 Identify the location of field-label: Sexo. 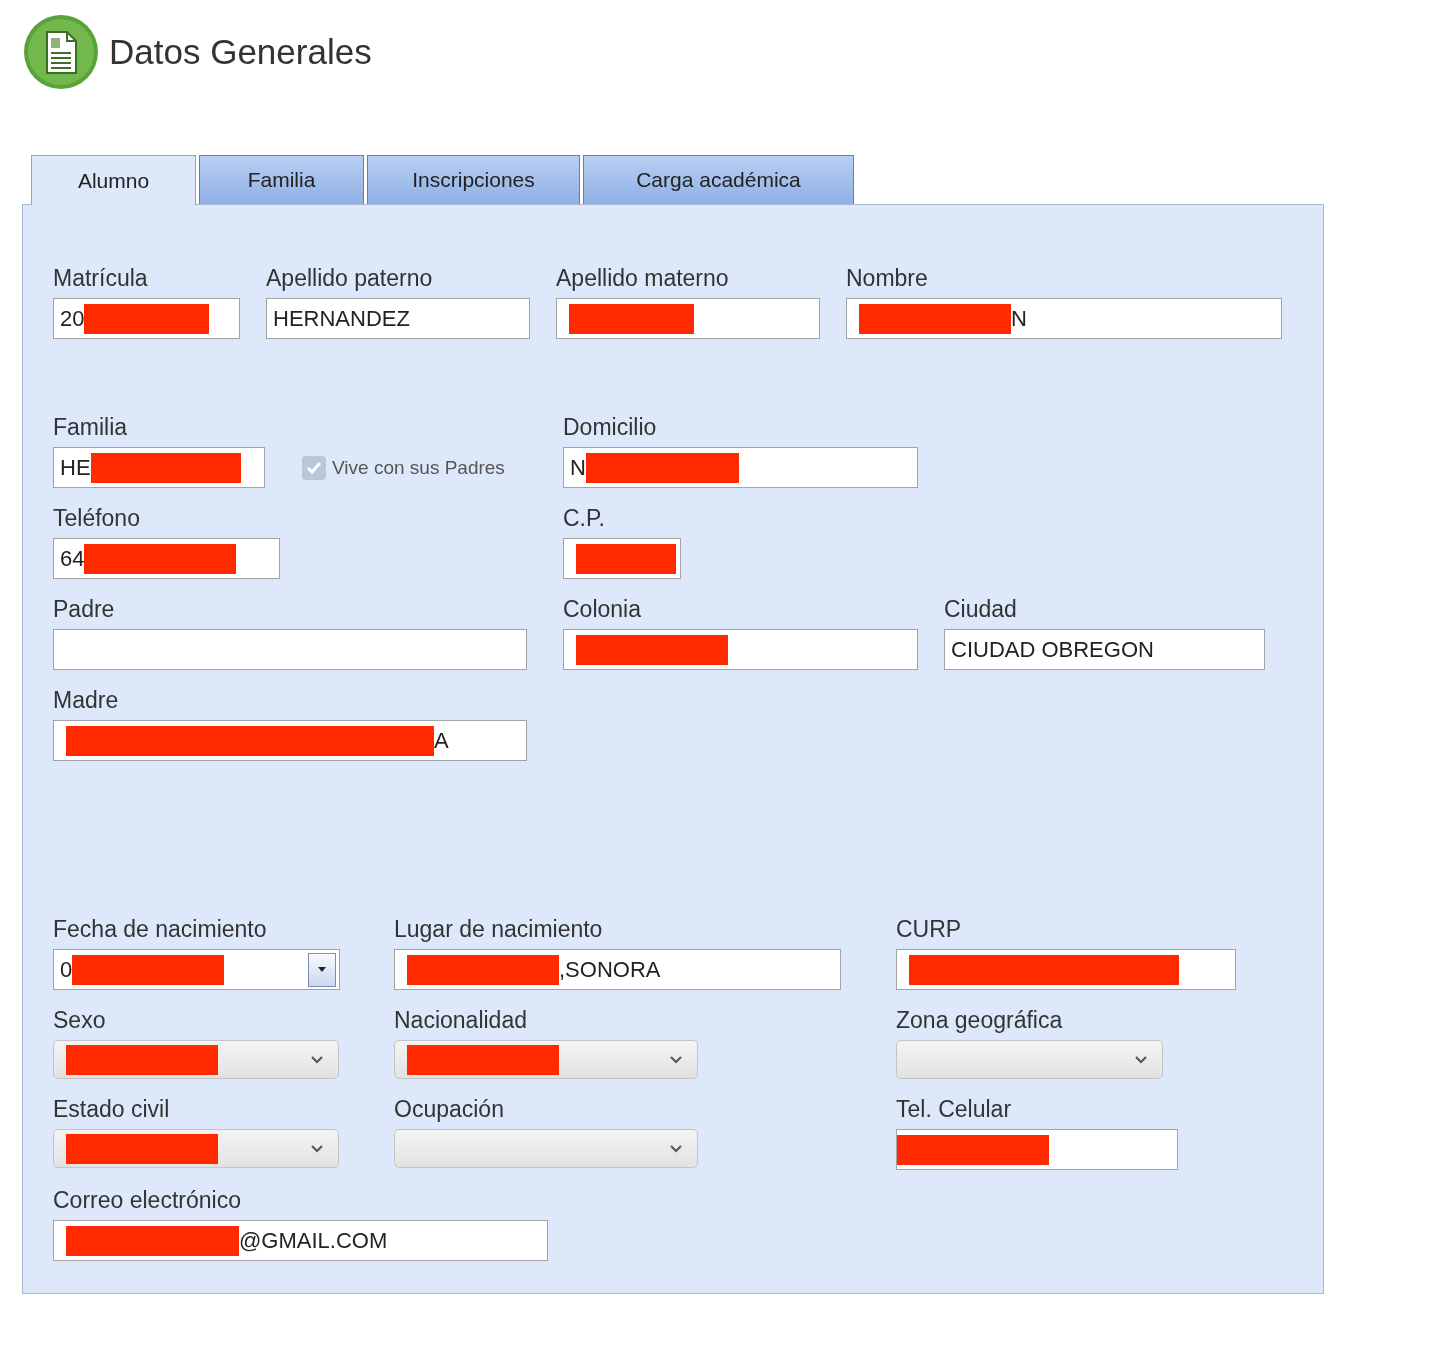
(80, 1020).